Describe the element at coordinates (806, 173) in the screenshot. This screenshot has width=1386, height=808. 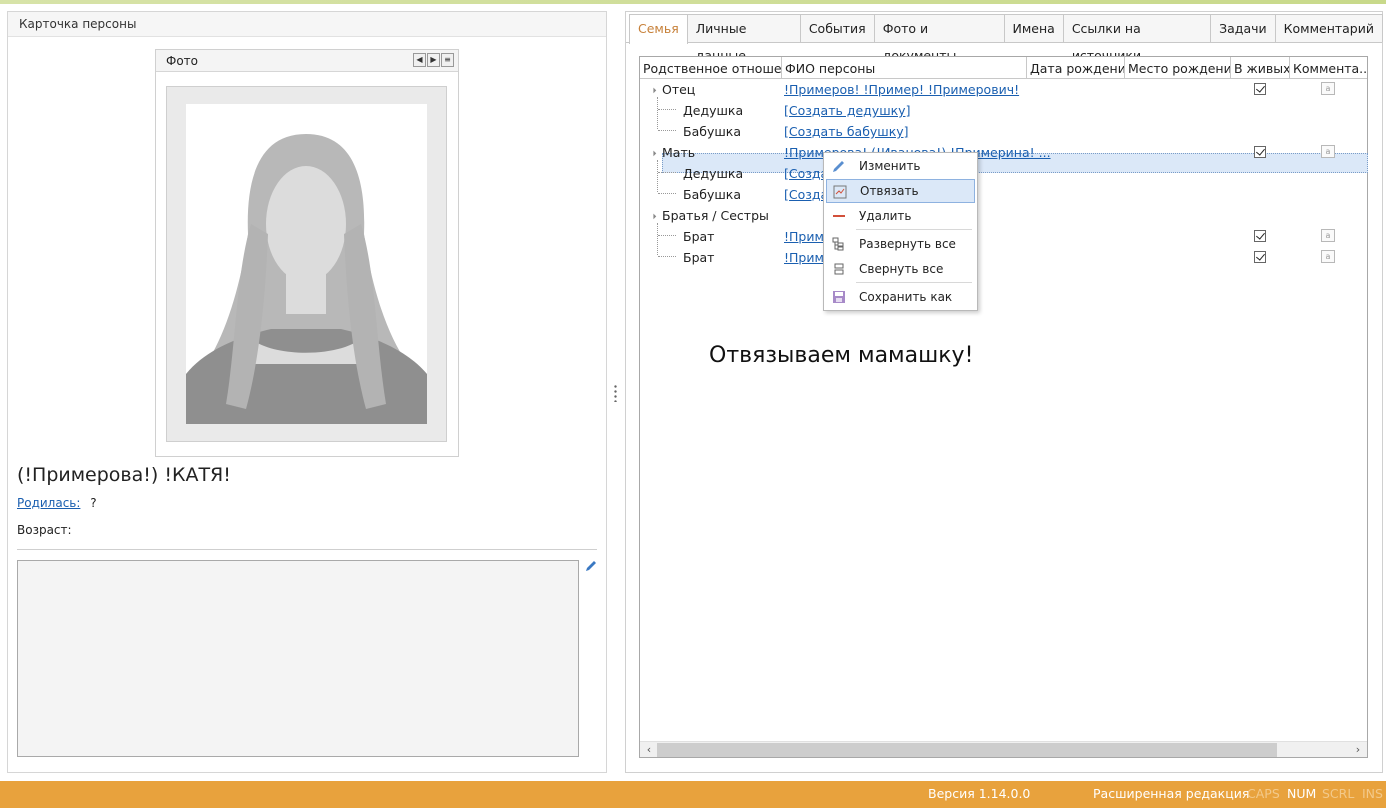
I see `create-grandfather-link: [Созда` at that location.